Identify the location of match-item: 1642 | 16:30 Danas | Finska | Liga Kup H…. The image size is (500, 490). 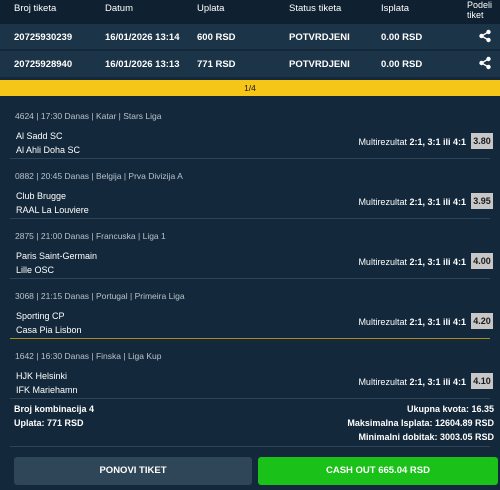
(250, 372).